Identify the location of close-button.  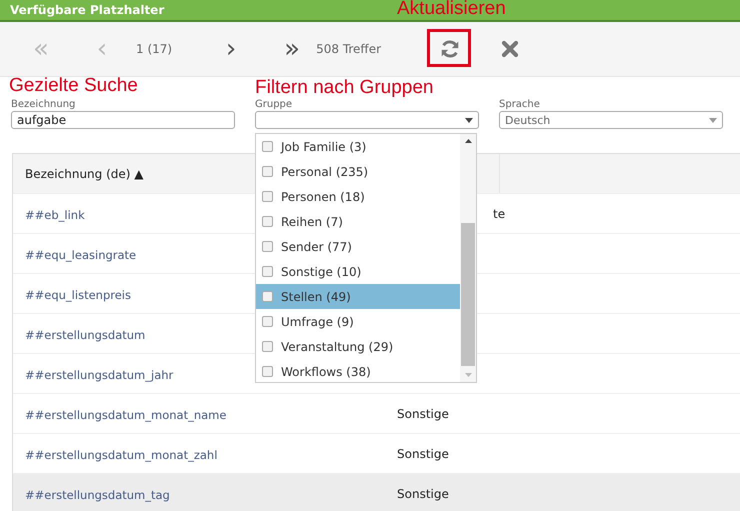
(510, 49).